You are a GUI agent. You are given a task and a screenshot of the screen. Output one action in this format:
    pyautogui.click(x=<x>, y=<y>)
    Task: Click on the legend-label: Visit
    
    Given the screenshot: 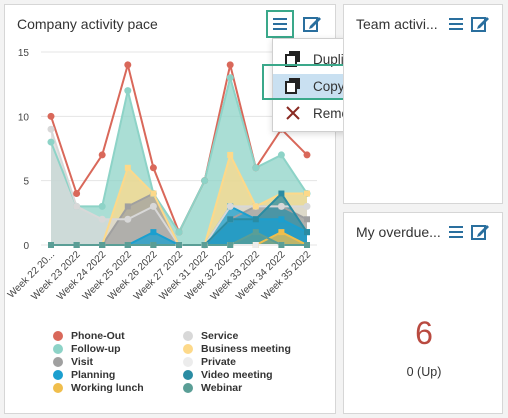 What is the action you would take?
    pyautogui.click(x=82, y=362)
    